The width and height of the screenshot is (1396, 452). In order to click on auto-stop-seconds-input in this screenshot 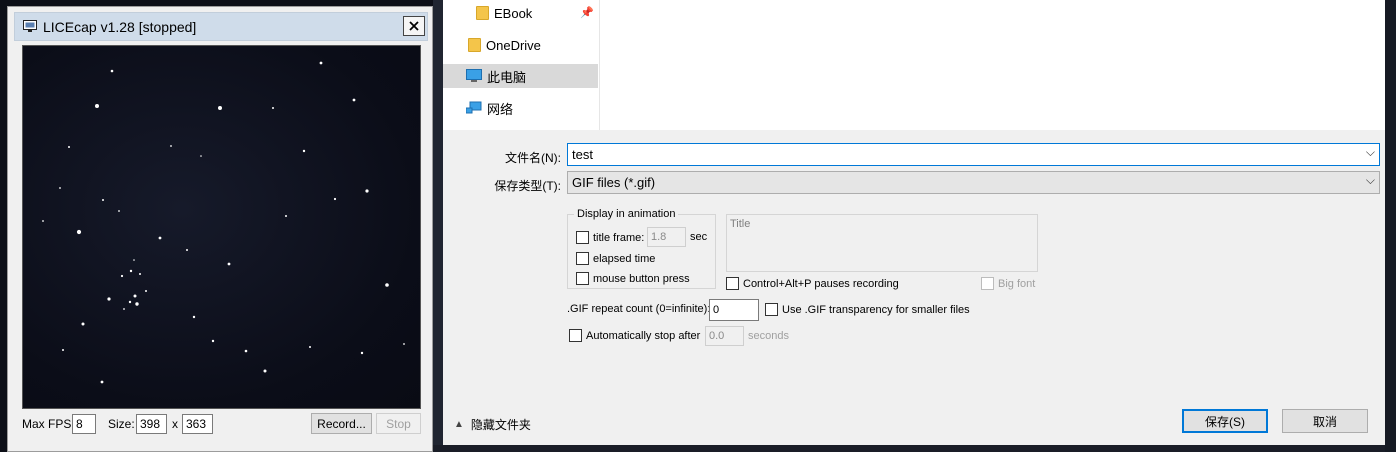, I will do `click(724, 336)`.